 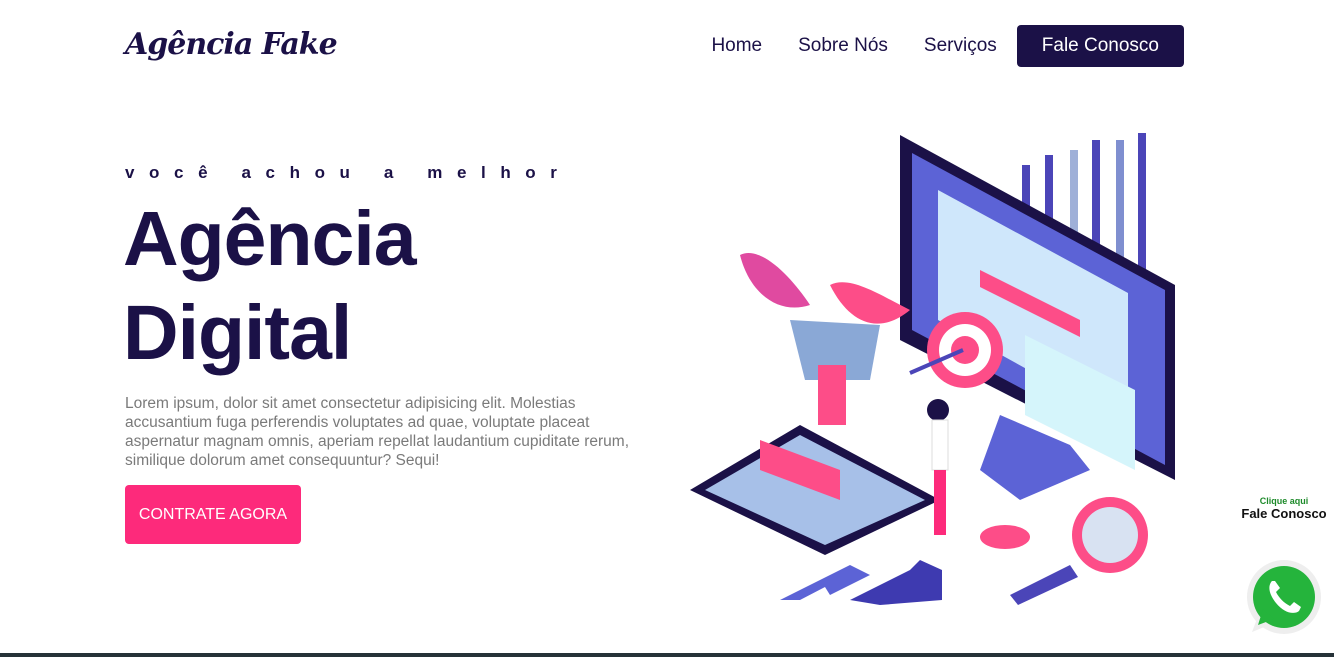 I want to click on fale-conosco-button: Fale Conosco, so click(x=1100, y=46).